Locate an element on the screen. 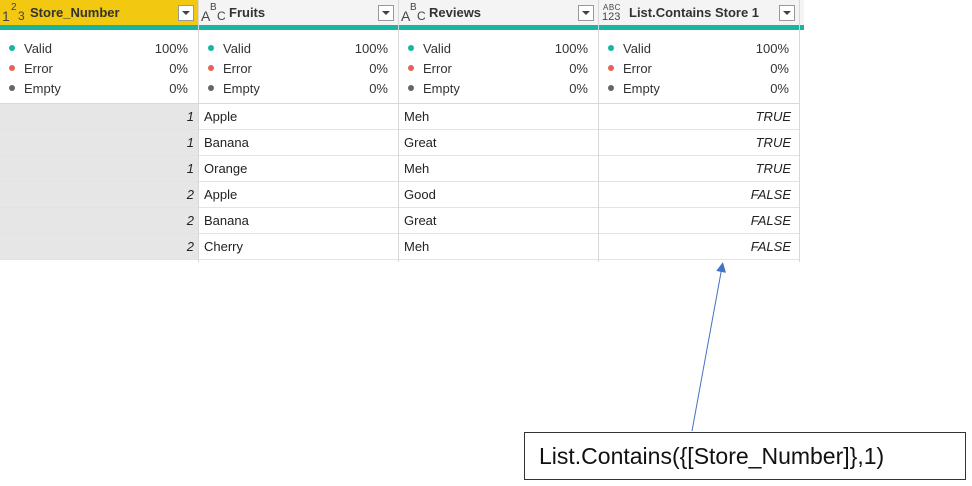 This screenshot has height=486, width=972. arrow-line is located at coordinates (709, 347).